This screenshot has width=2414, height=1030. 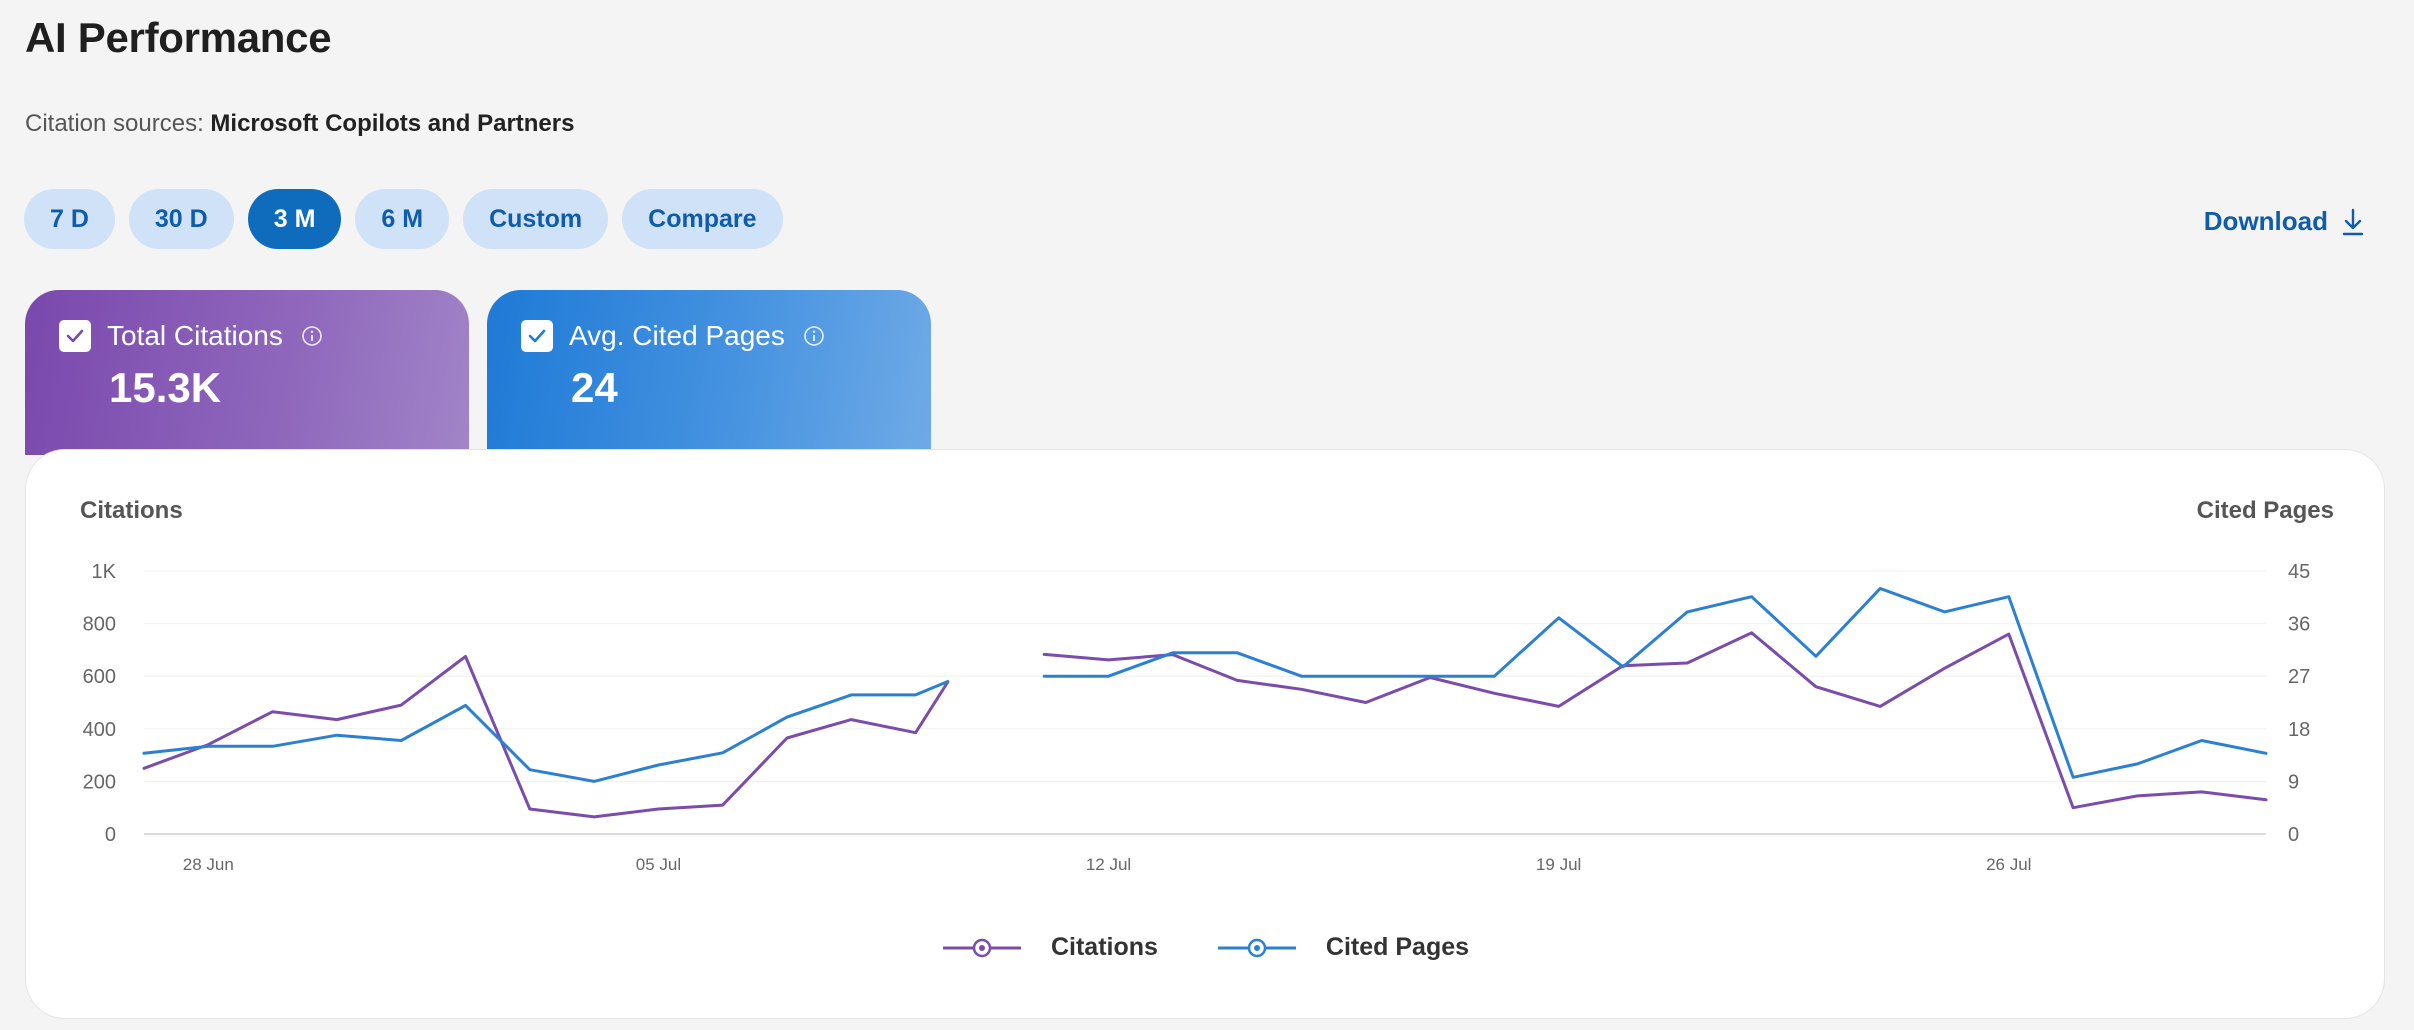 What do you see at coordinates (99, 677) in the screenshot?
I see `left-tick-label: 600` at bounding box center [99, 677].